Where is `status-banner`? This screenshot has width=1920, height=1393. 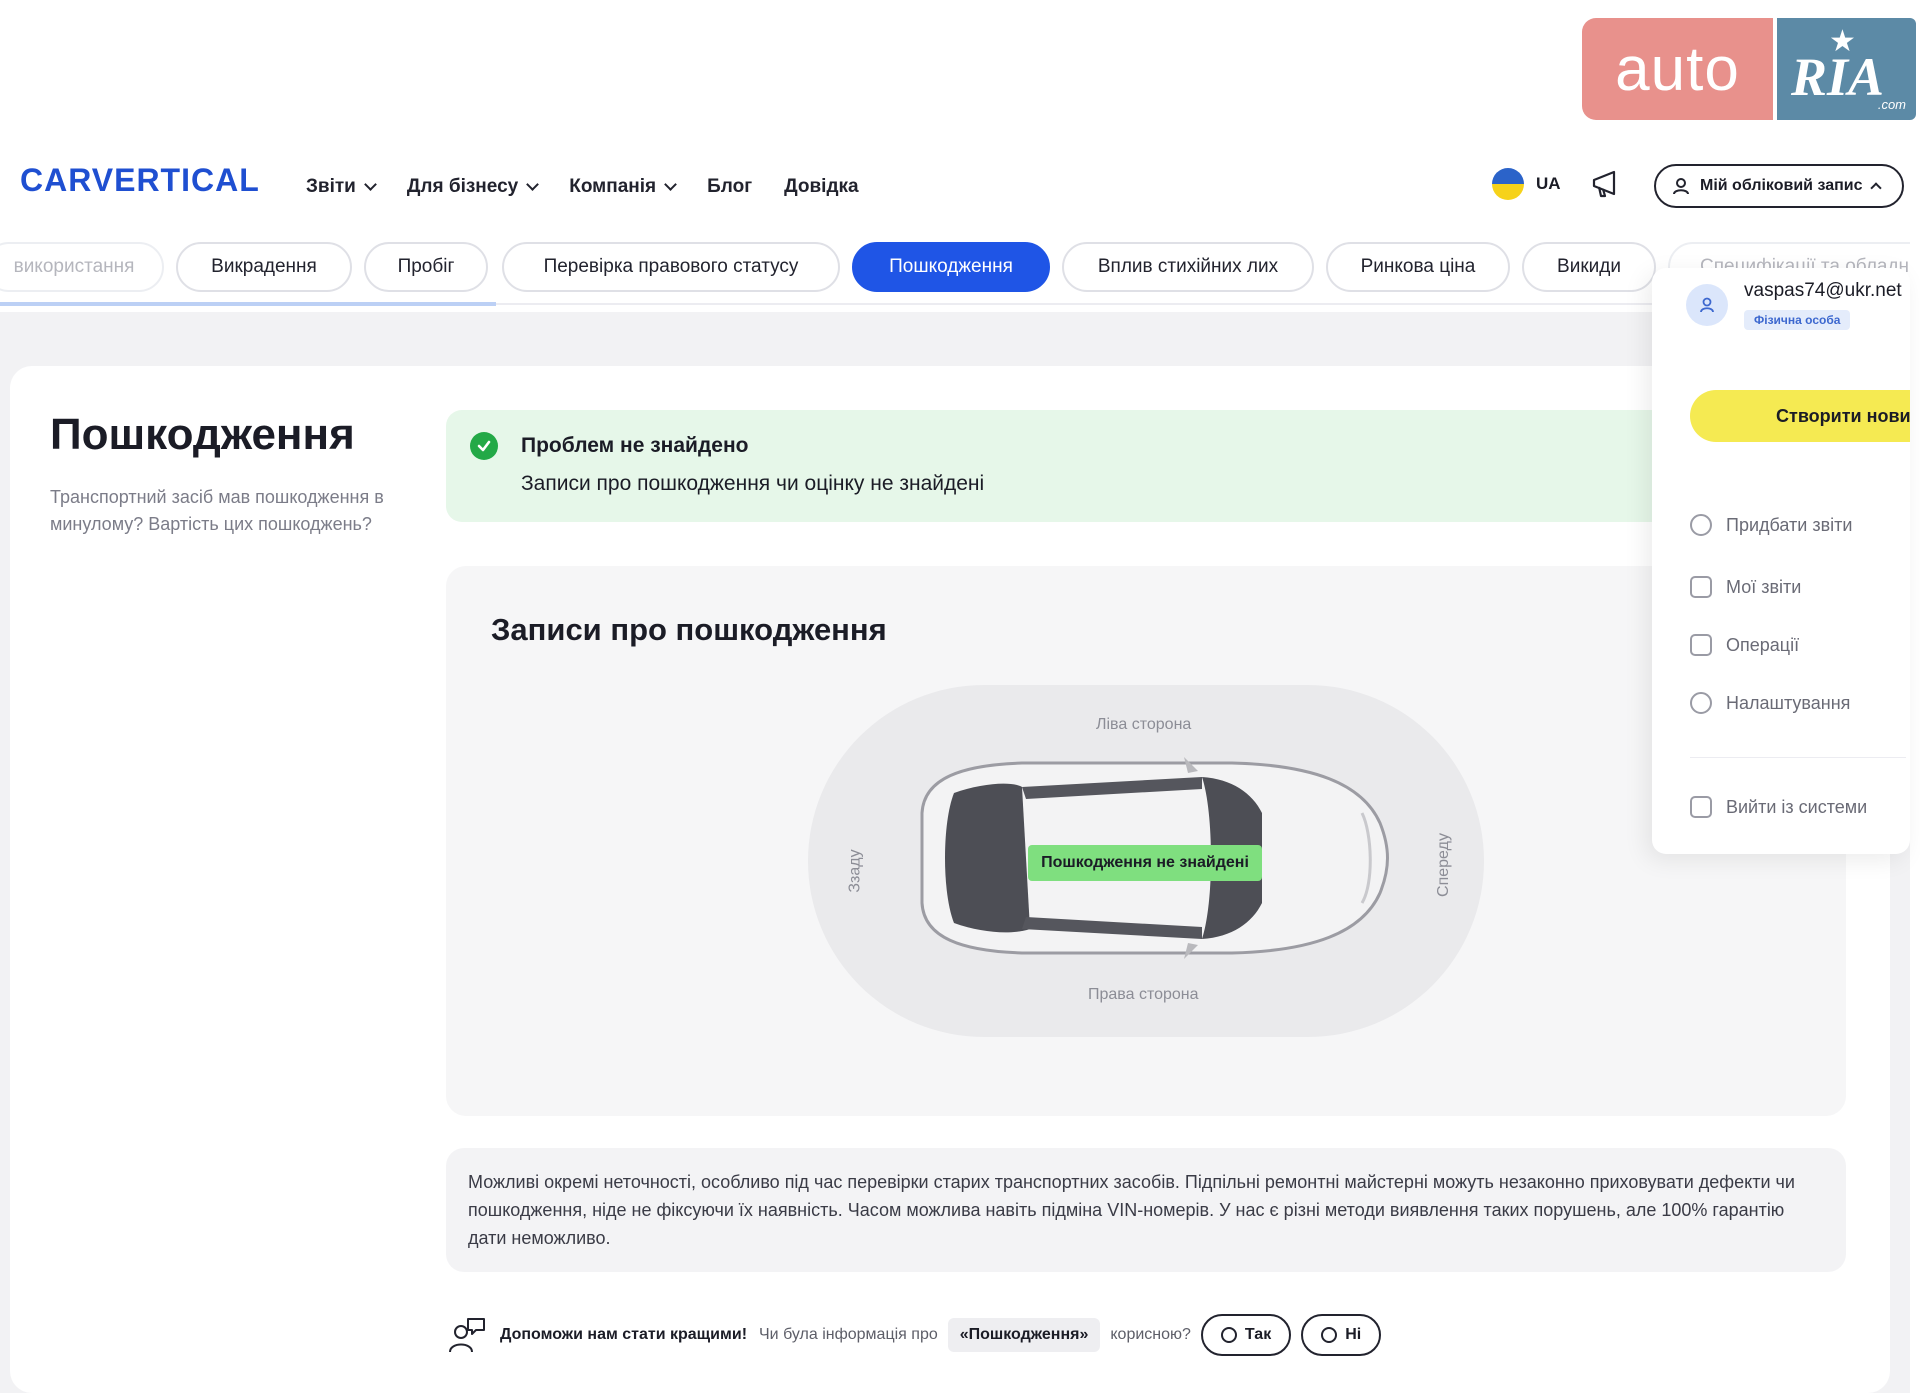 status-banner is located at coordinates (1151, 466).